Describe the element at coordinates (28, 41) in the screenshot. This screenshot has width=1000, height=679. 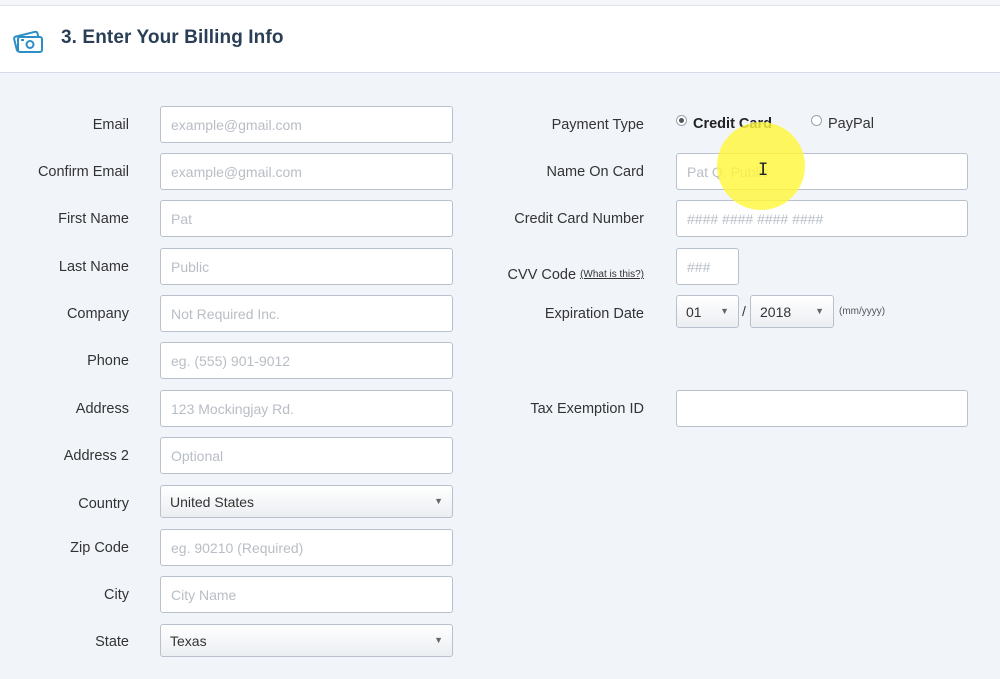
I see `cash-card-icon` at that location.